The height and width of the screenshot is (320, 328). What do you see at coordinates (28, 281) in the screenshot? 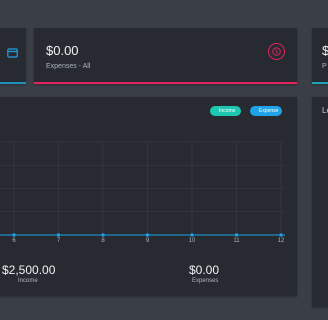
I see `summary-income-label: Income` at bounding box center [28, 281].